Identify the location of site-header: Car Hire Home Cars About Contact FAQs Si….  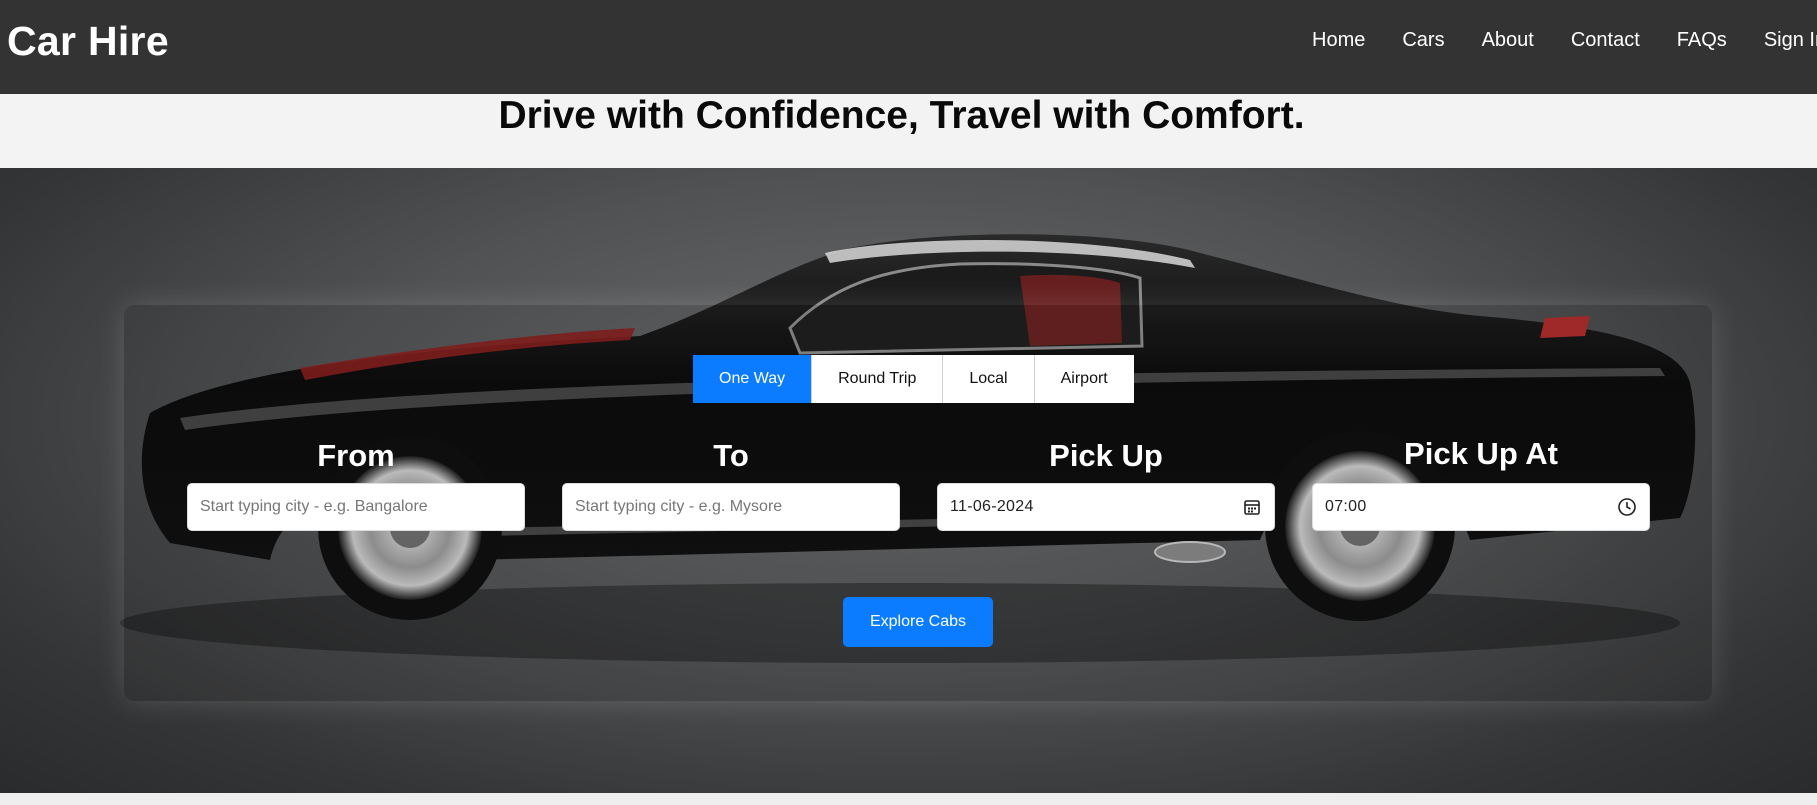
(908, 47).